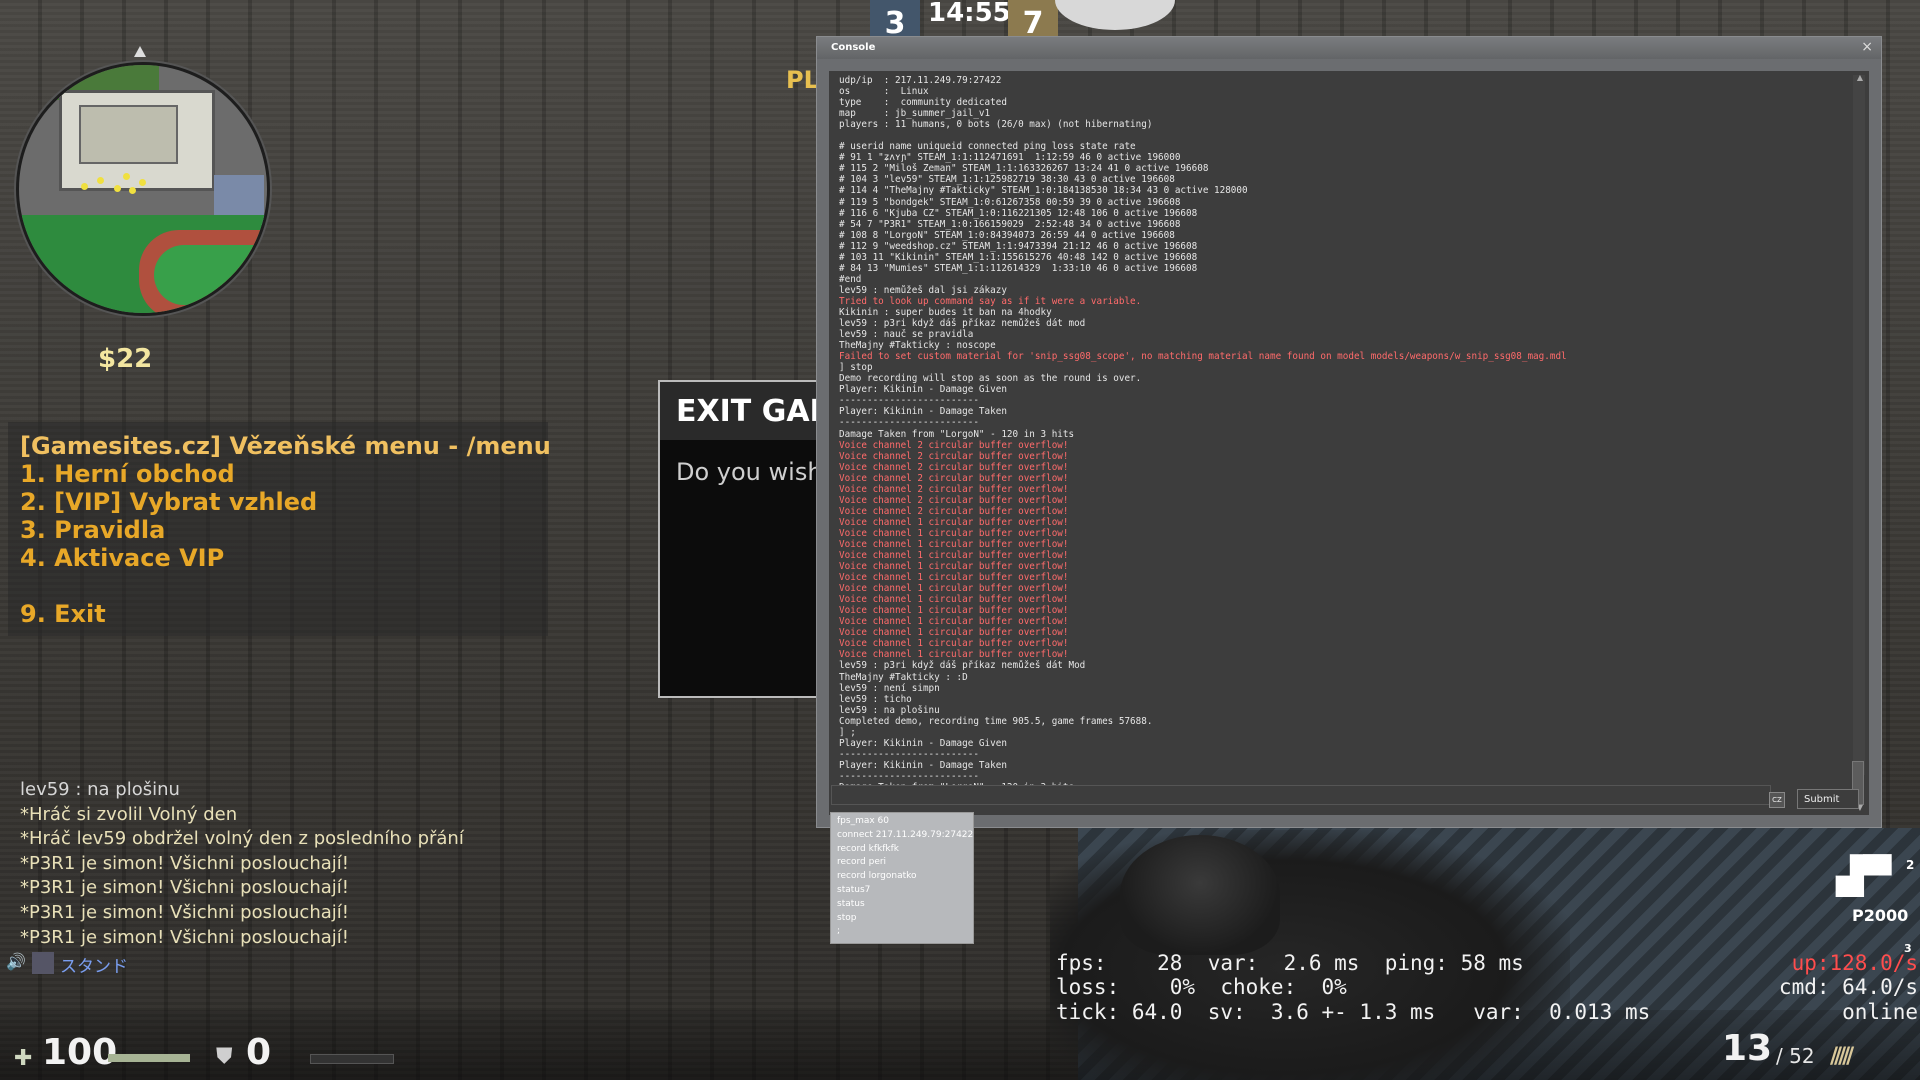  I want to click on health-cross-icon: ✚, so click(23, 1058).